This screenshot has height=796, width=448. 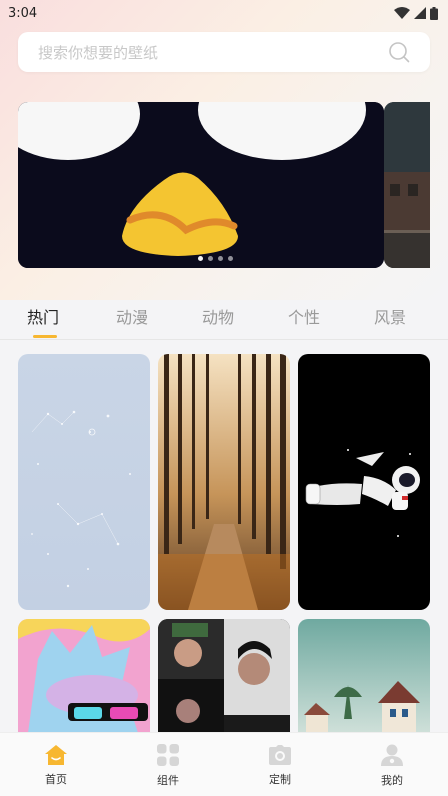 What do you see at coordinates (420, 13) in the screenshot?
I see `signal-icon` at bounding box center [420, 13].